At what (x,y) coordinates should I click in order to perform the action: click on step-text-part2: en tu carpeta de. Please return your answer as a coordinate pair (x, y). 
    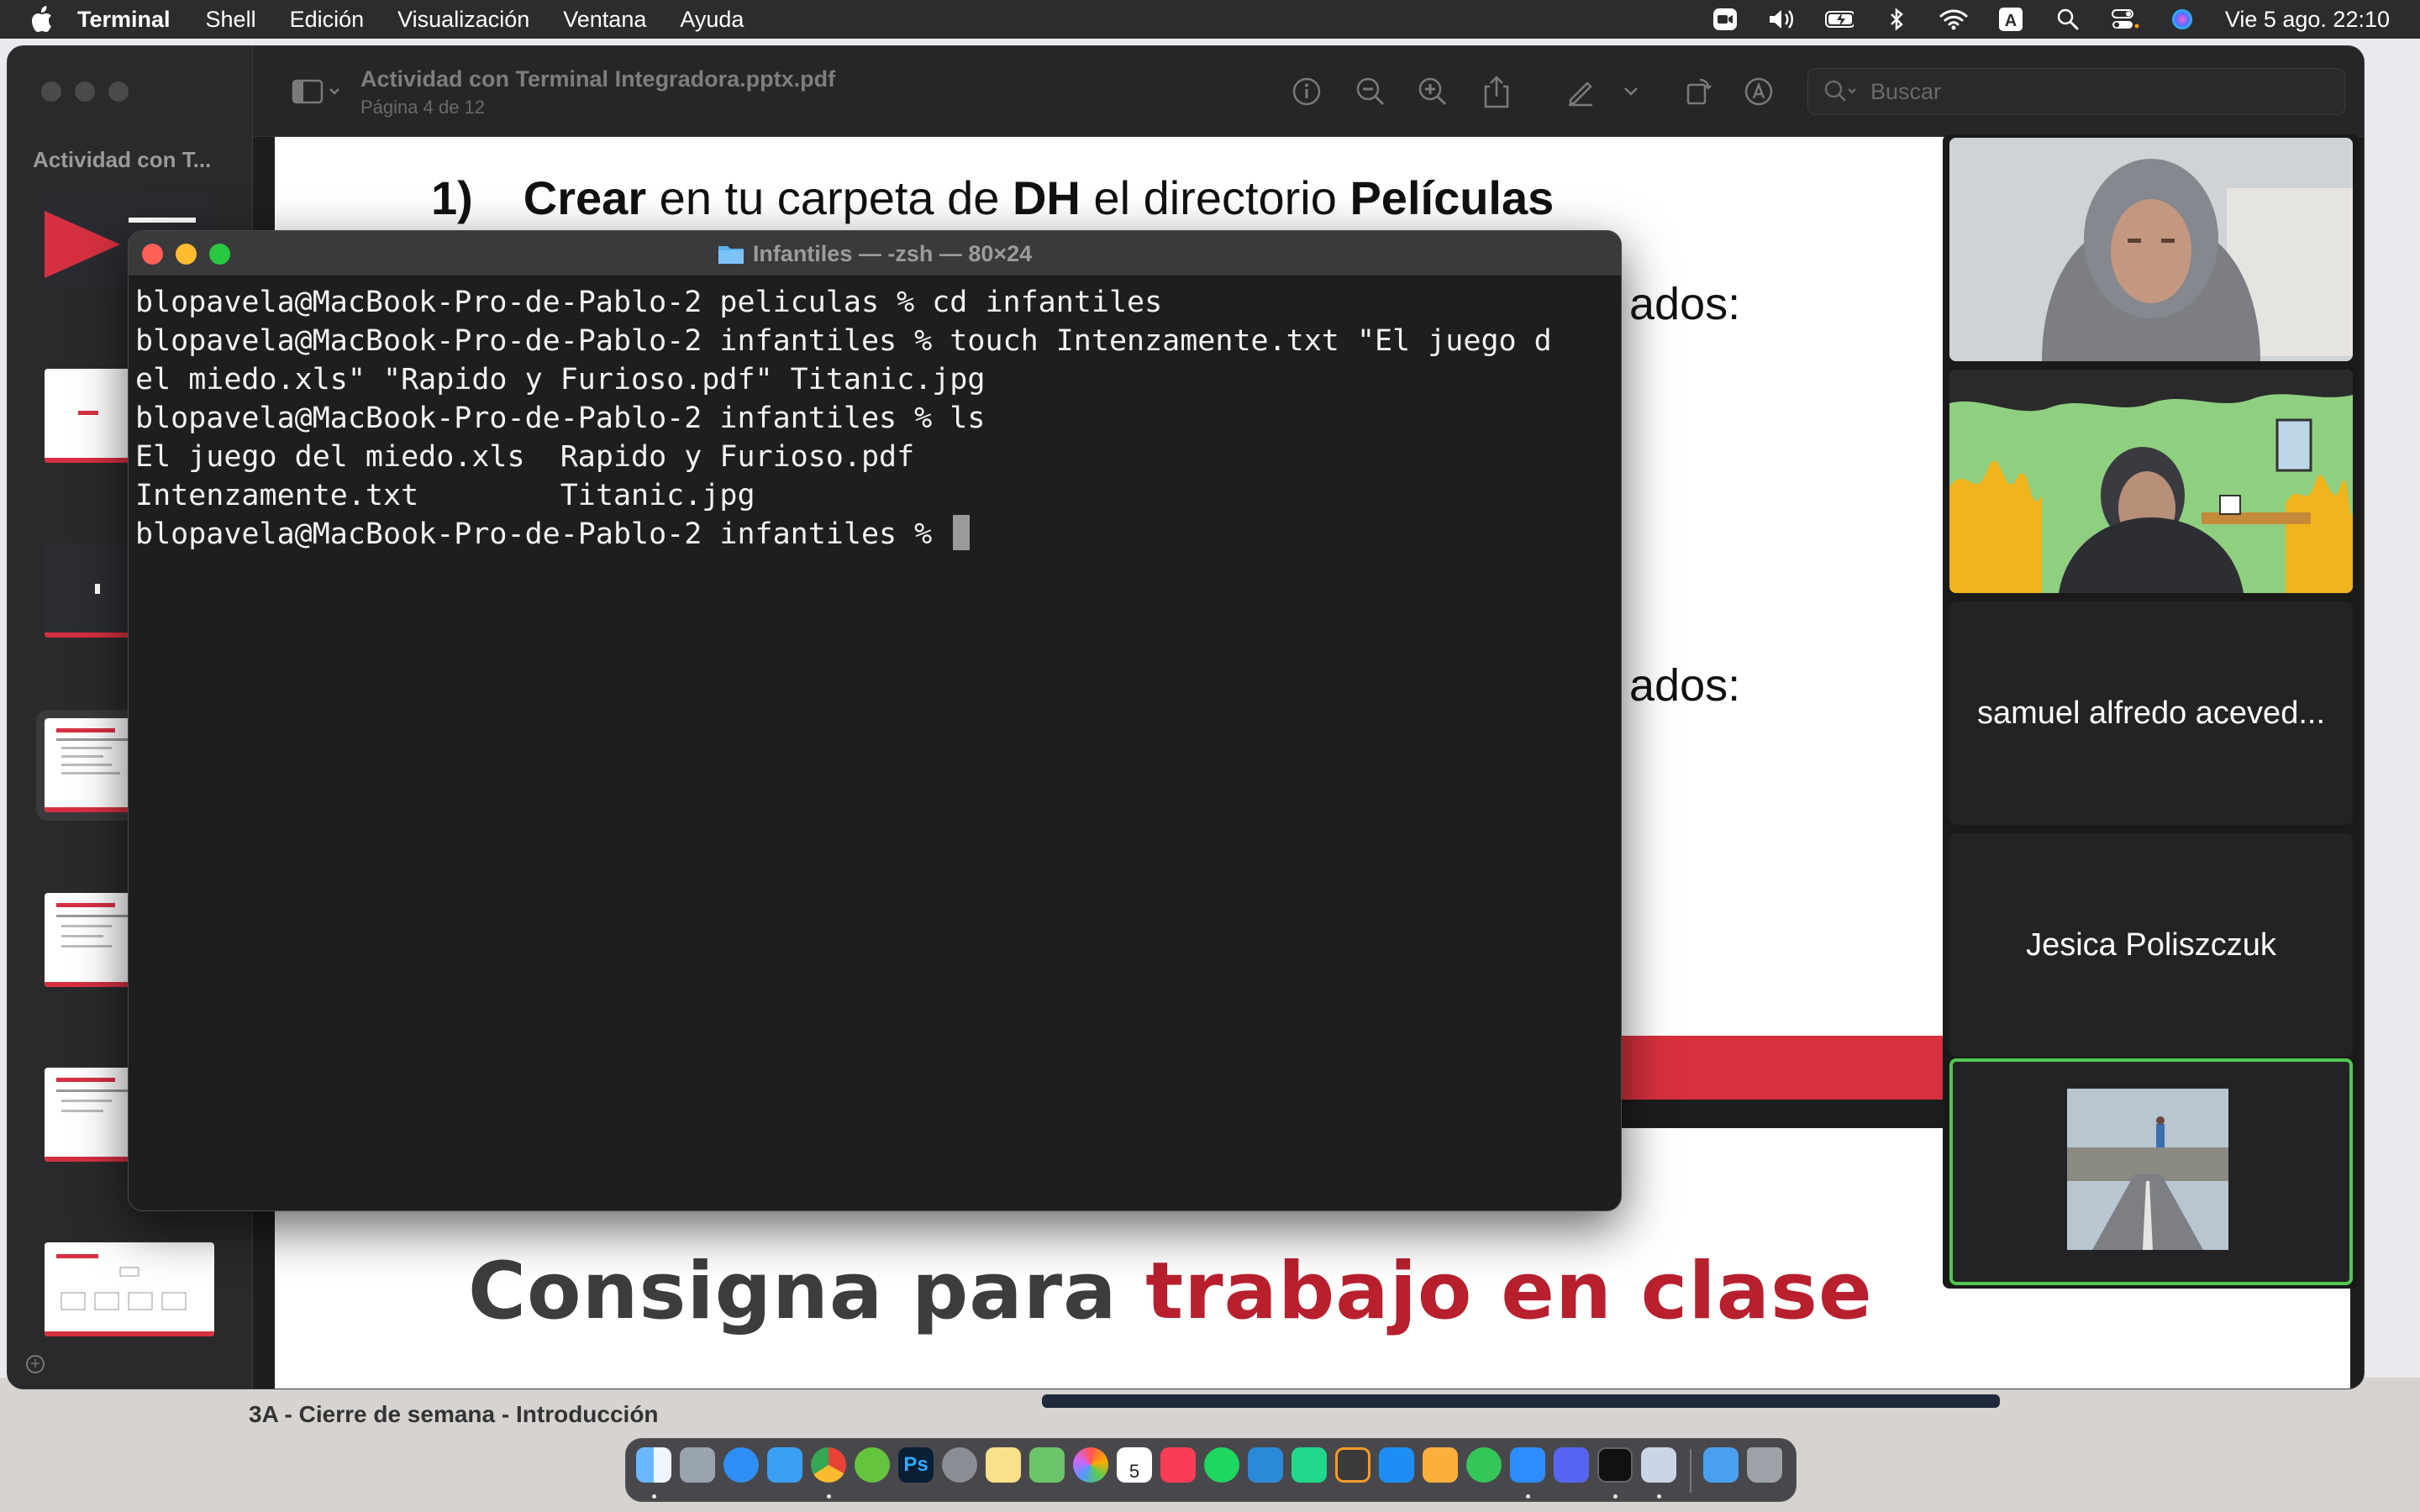
    Looking at the image, I should click on (829, 197).